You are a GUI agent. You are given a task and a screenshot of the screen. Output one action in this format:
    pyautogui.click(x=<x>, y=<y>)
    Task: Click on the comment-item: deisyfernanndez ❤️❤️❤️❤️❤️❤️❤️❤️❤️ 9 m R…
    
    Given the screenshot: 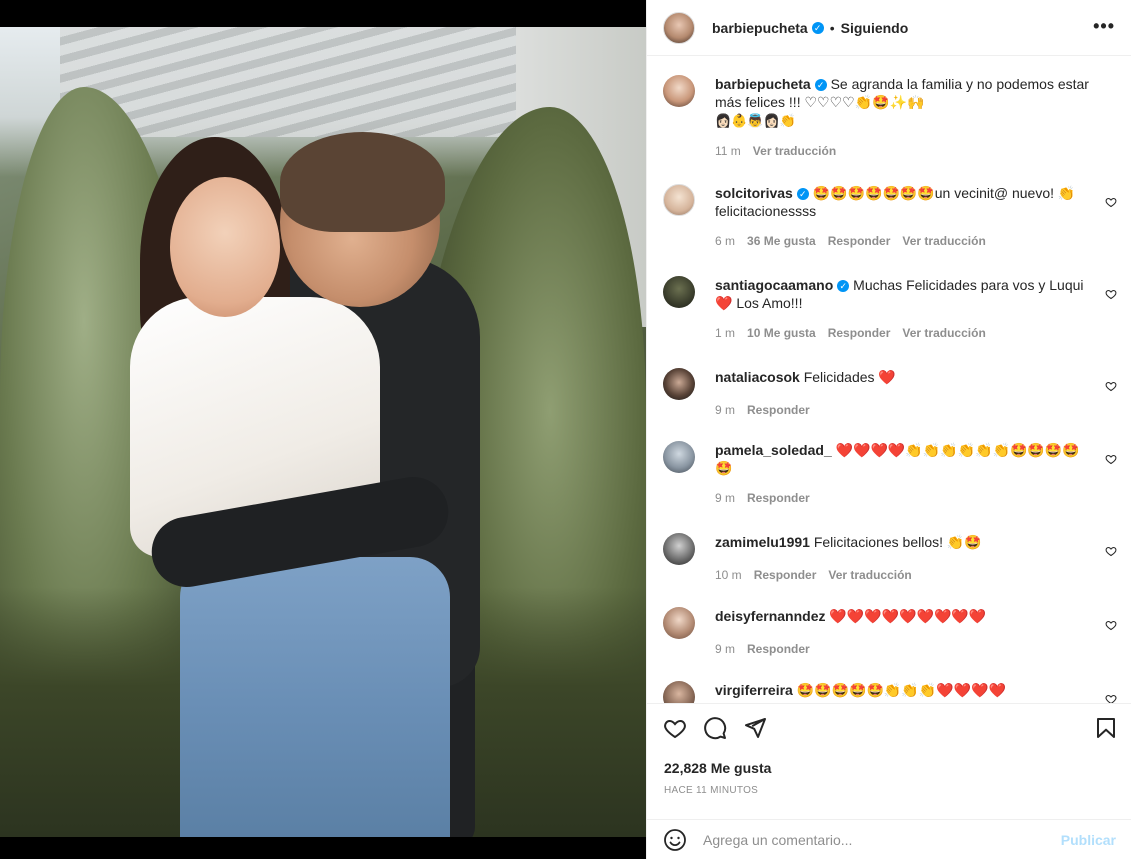 What is the action you would take?
    pyautogui.click(x=893, y=631)
    